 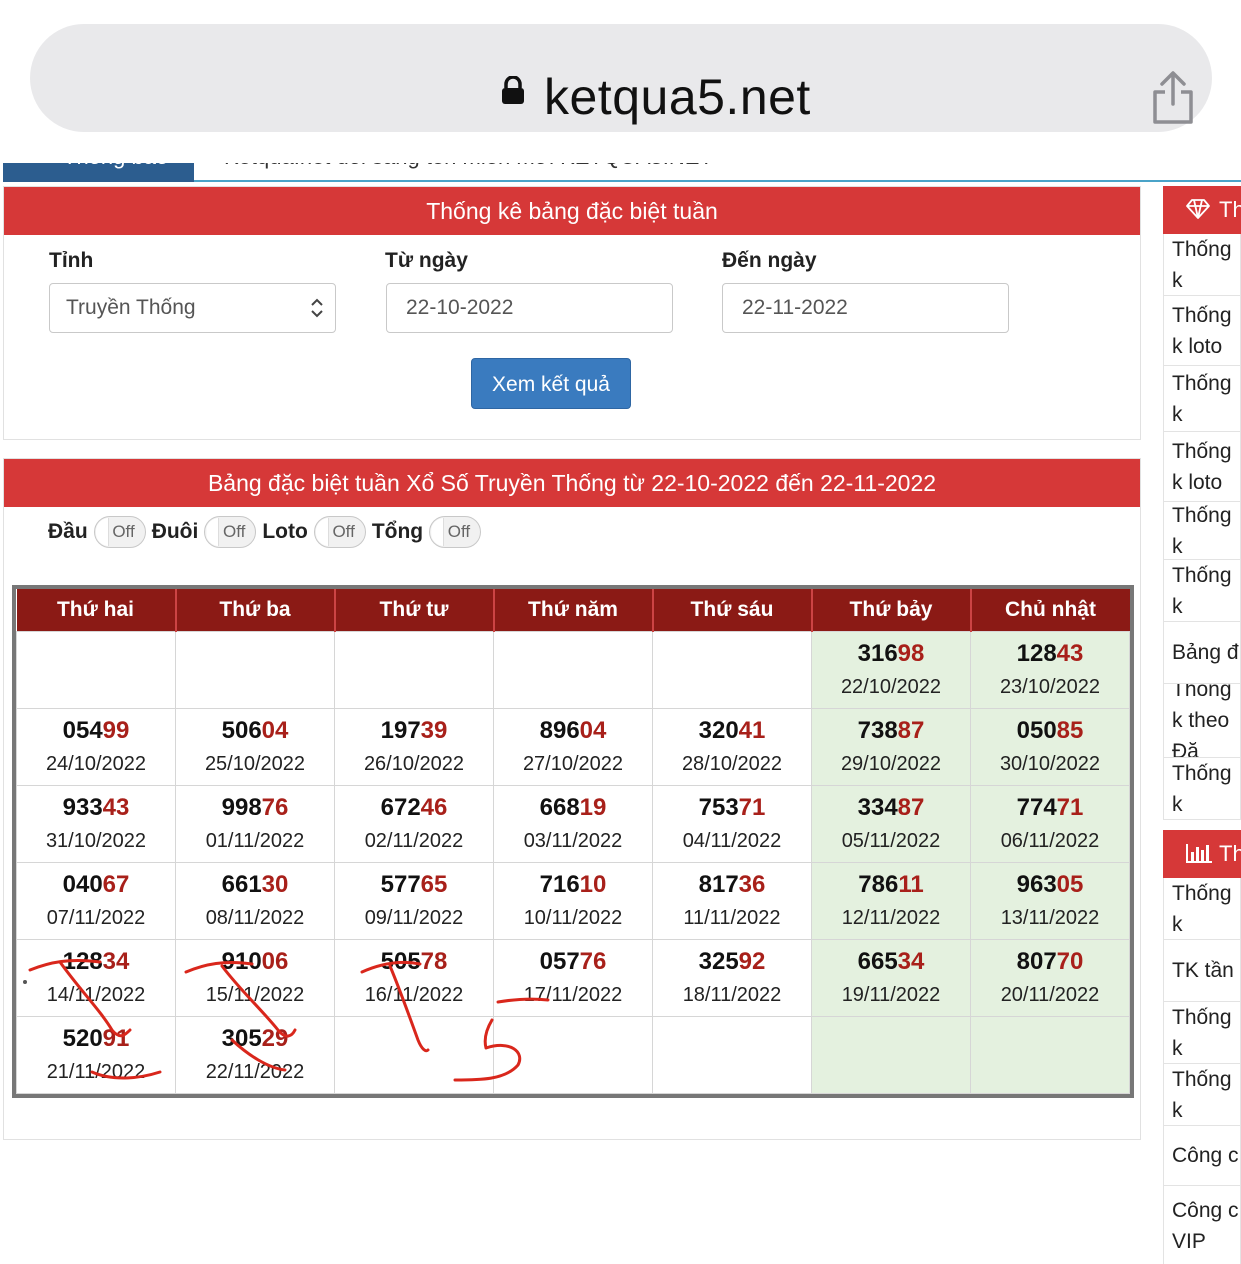 I want to click on draw-date: 22/10/2022, so click(x=891, y=687).